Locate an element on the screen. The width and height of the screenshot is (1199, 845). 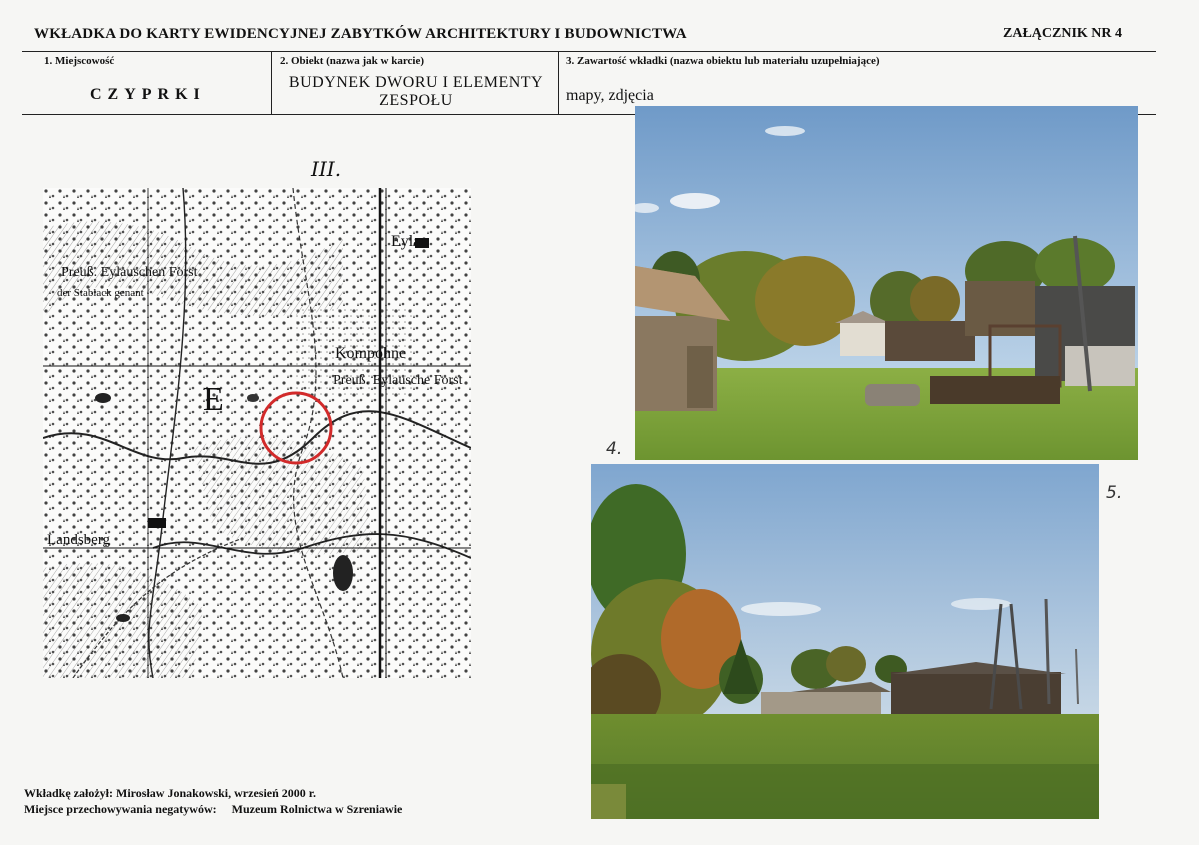
photo-number-5: 5. is located at coordinates (1114, 493).